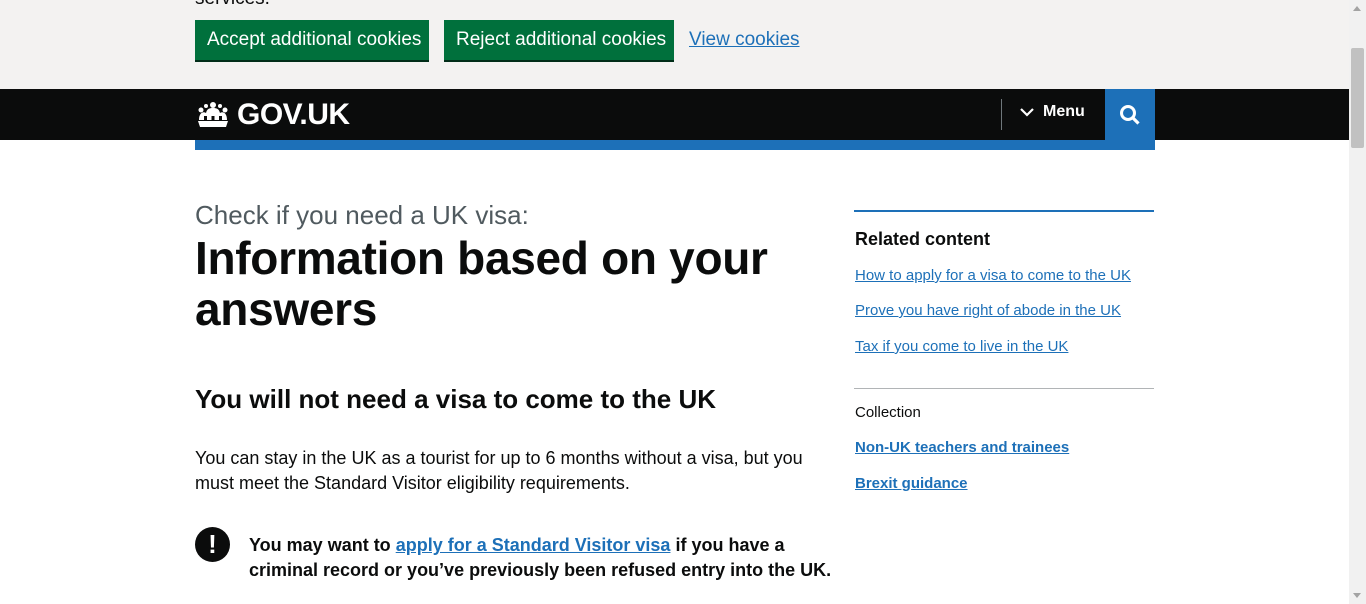 This screenshot has width=1366, height=604. I want to click on search-icon, so click(1130, 114).